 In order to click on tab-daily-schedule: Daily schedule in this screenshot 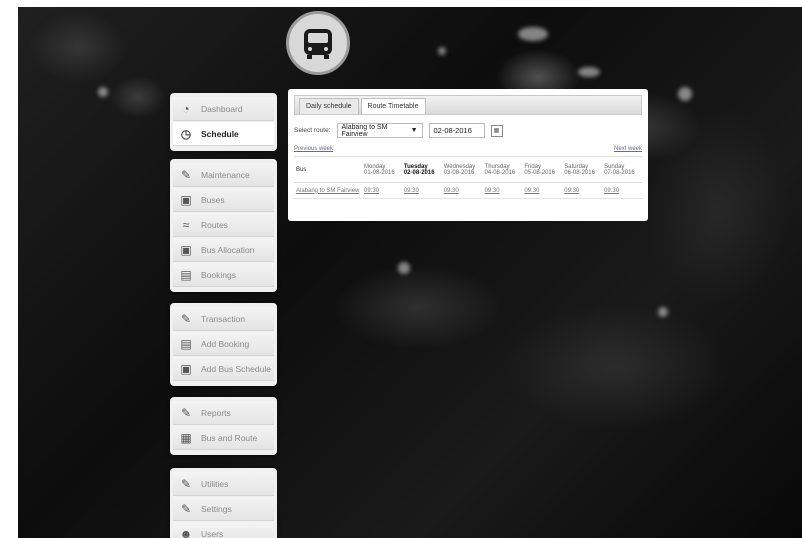, I will do `click(329, 106)`.